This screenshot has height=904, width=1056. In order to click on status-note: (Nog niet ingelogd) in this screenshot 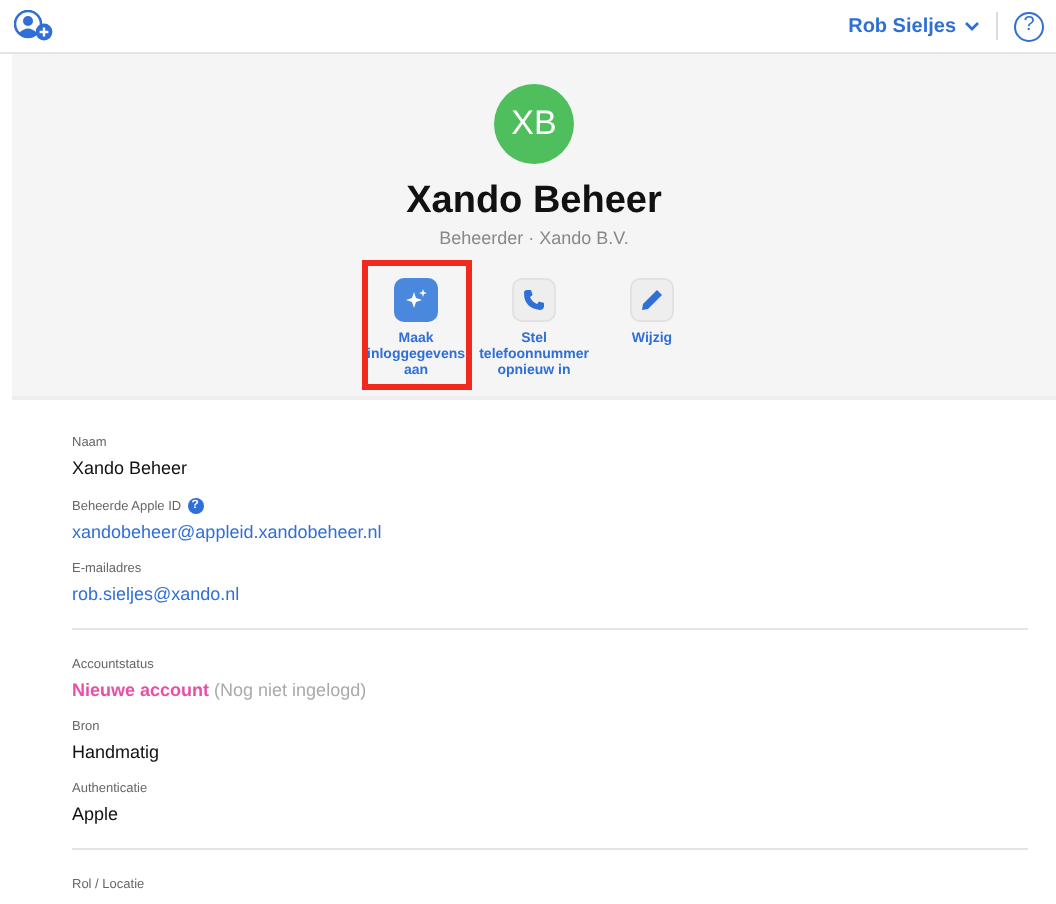, I will do `click(290, 690)`.